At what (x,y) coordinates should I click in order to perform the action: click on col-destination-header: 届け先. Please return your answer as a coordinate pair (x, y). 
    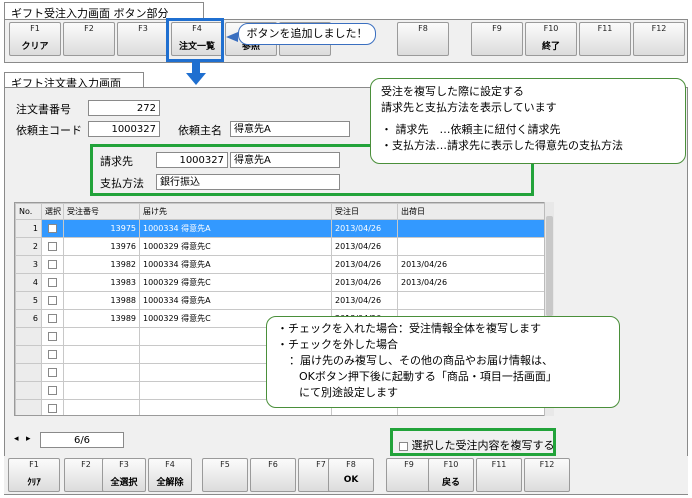
    Looking at the image, I should click on (235, 211).